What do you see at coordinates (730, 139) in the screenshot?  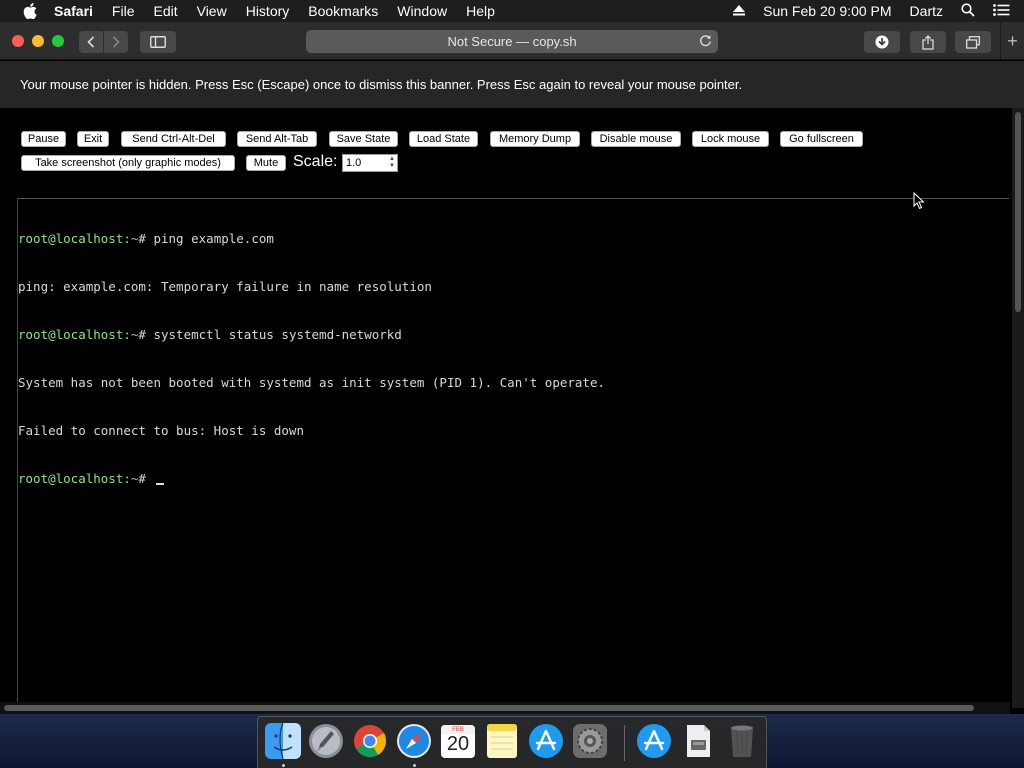 I see `lock-mouse-button: Lock mouse` at bounding box center [730, 139].